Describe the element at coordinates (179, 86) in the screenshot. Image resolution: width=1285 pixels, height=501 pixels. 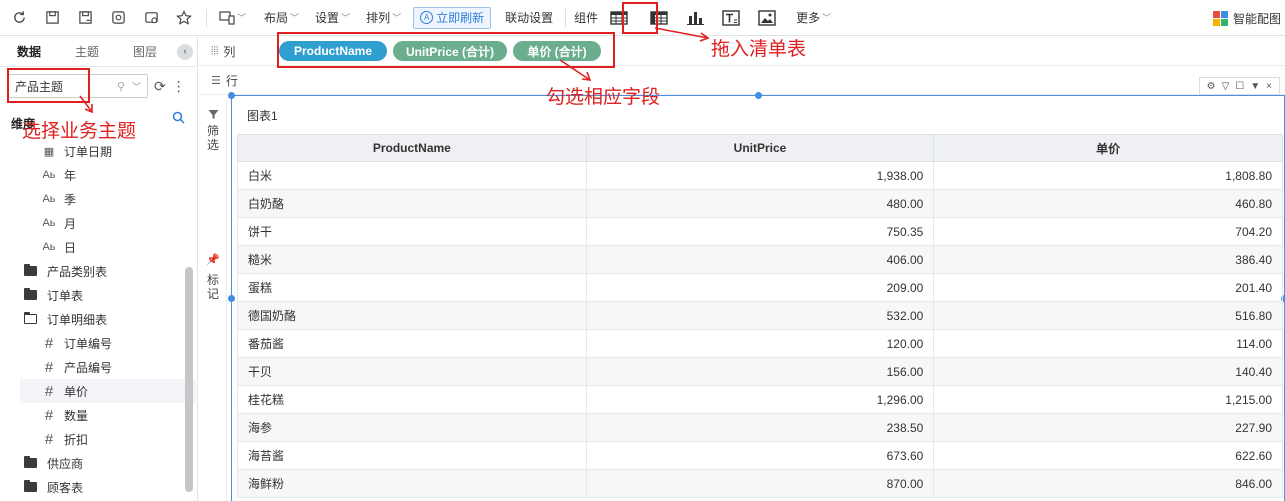
I see `more-options-icon: ⋮` at that location.